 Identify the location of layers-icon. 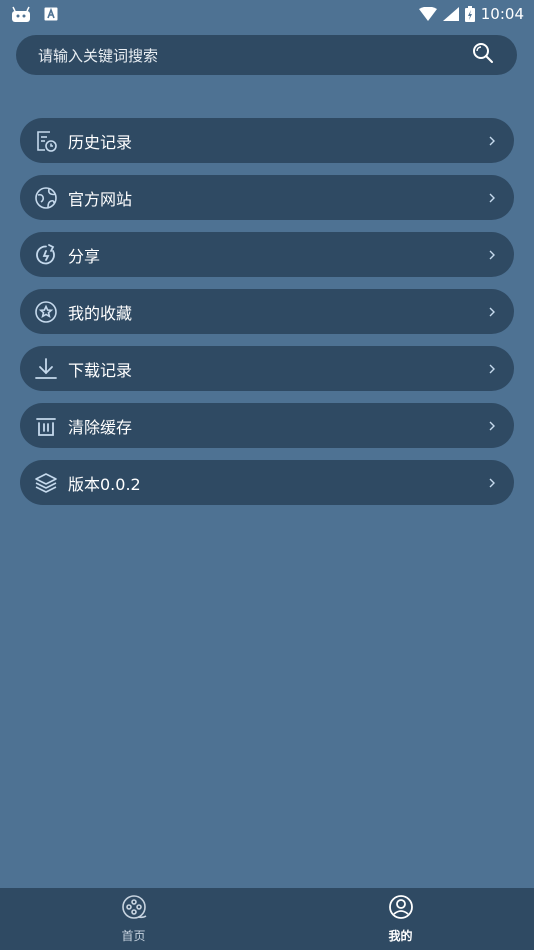
(46, 483).